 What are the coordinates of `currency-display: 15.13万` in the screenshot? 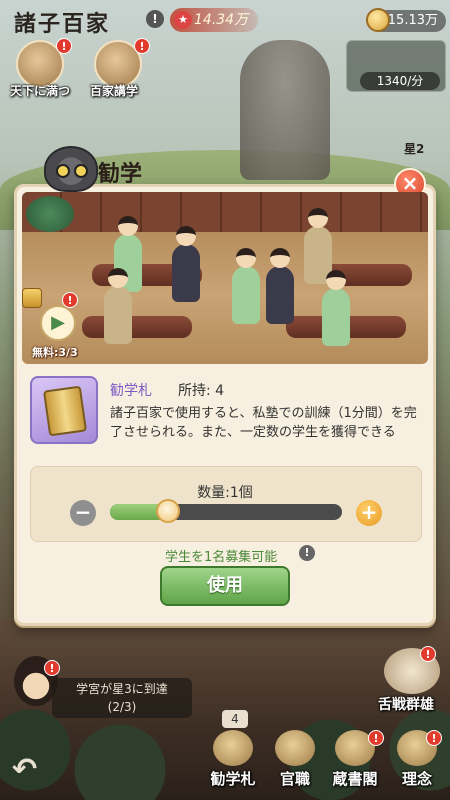 It's located at (406, 20).